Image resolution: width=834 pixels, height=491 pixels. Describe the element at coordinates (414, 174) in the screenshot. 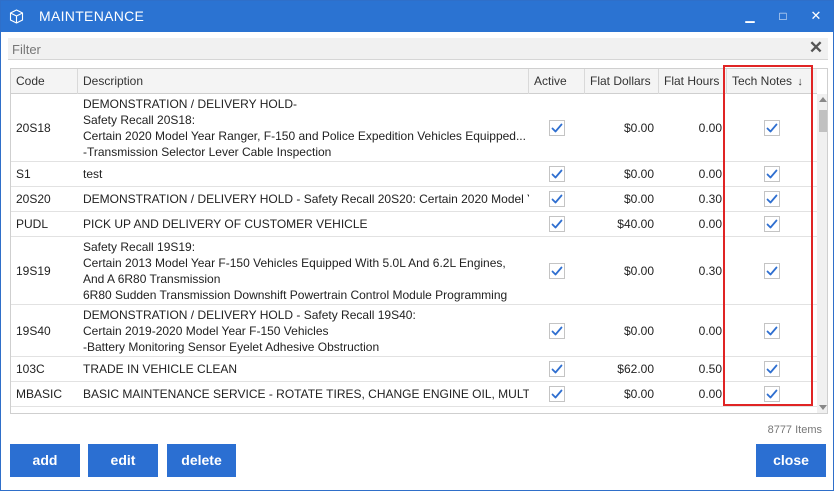

I see `table-row: S1 test $0.00 0.00` at that location.